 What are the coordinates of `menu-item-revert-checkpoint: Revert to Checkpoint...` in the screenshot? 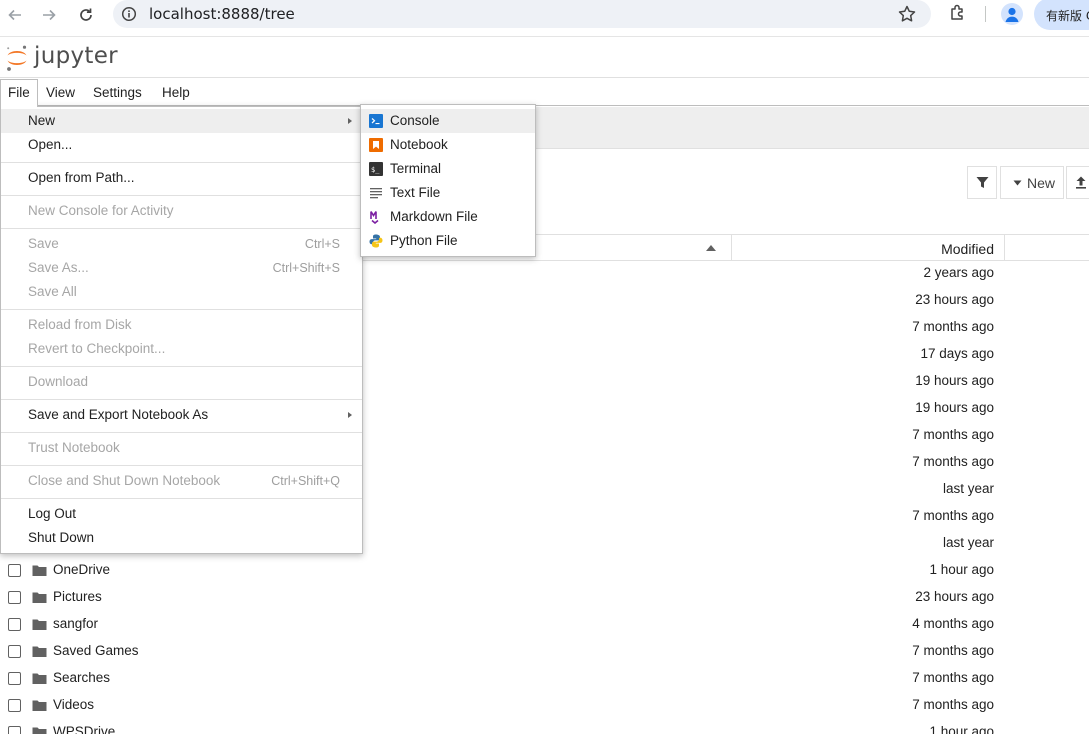 It's located at (181, 349).